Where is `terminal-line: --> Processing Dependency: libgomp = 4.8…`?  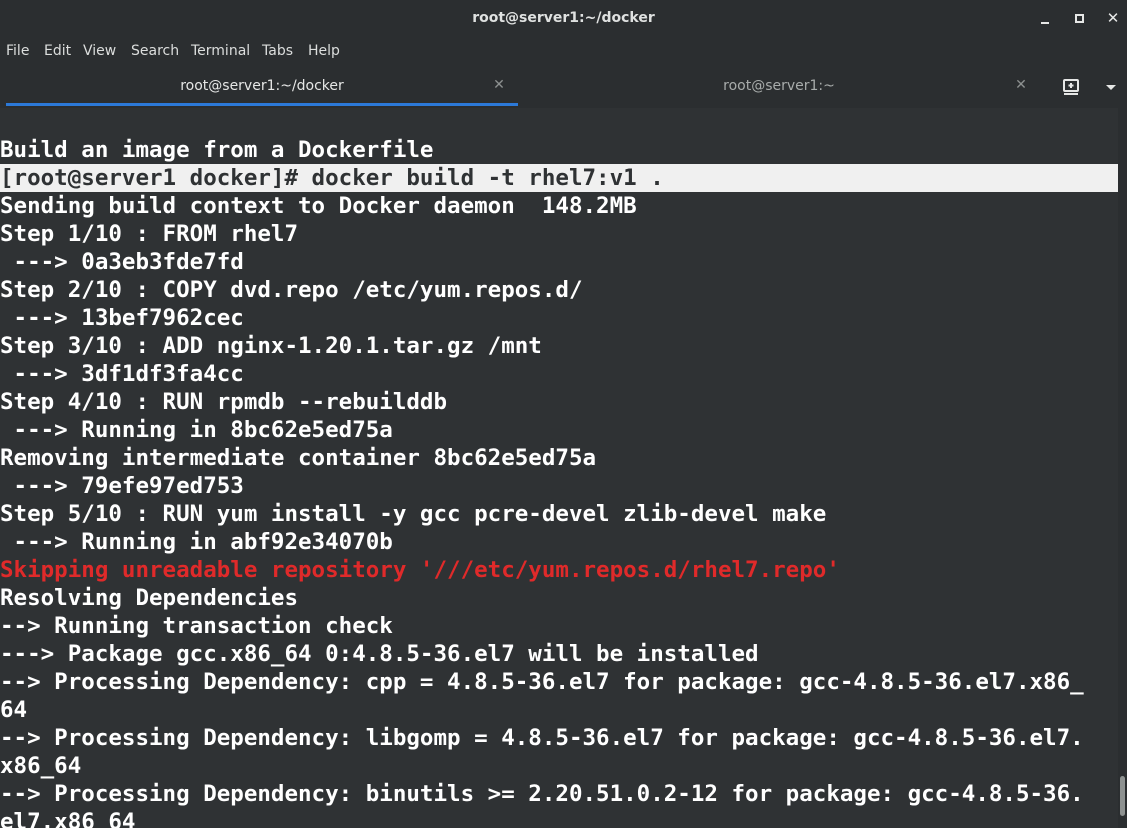 terminal-line: --> Processing Dependency: libgomp = 4.8… is located at coordinates (542, 738).